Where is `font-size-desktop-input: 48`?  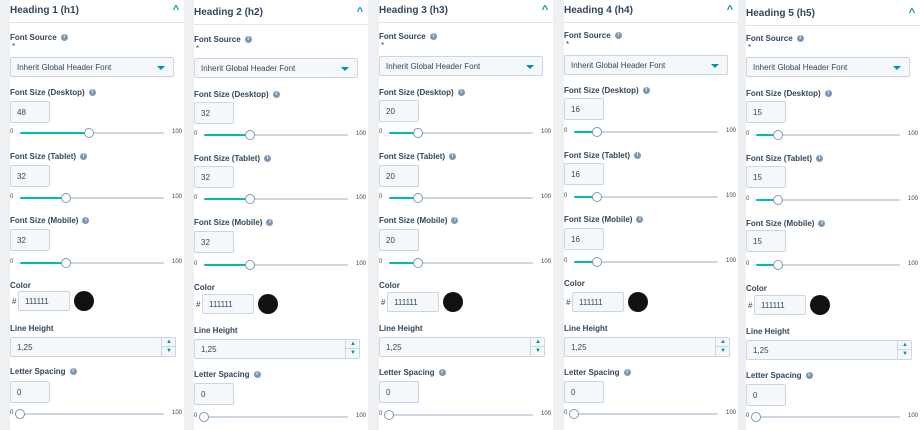
font-size-desktop-input: 48 is located at coordinates (30, 112).